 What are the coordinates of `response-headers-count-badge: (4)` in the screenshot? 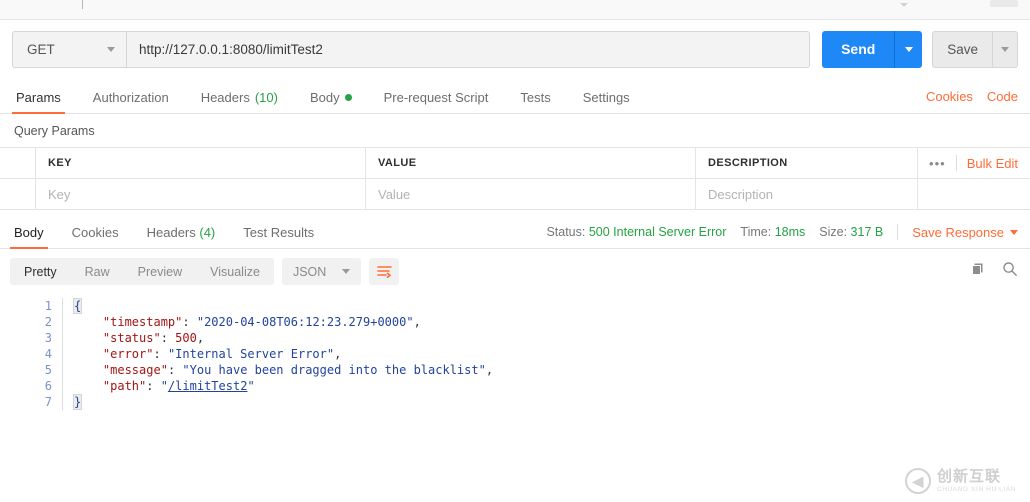 It's located at (207, 232).